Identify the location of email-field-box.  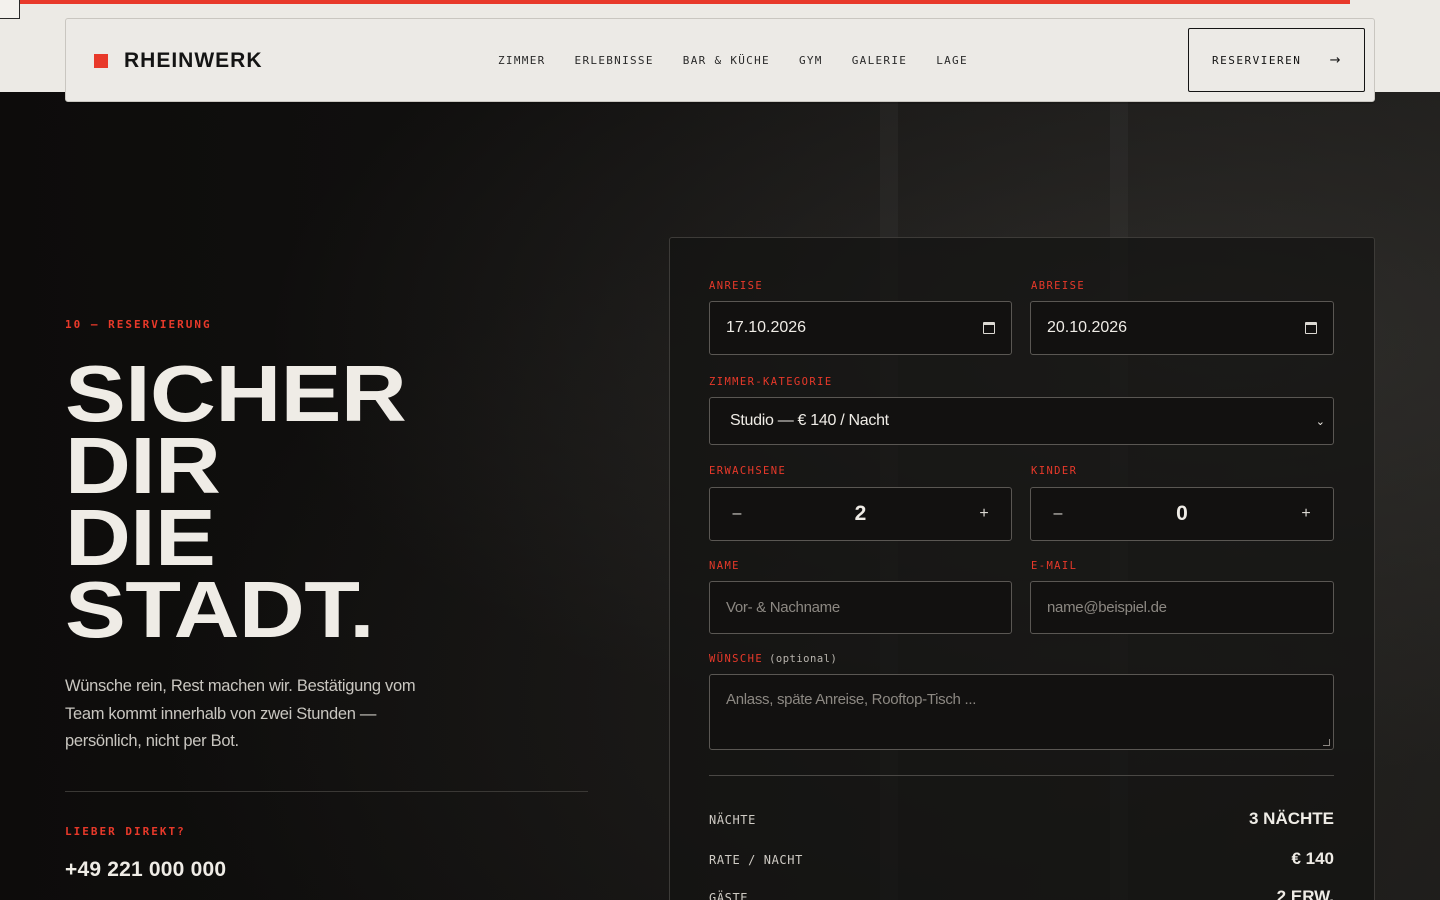
(1182, 607).